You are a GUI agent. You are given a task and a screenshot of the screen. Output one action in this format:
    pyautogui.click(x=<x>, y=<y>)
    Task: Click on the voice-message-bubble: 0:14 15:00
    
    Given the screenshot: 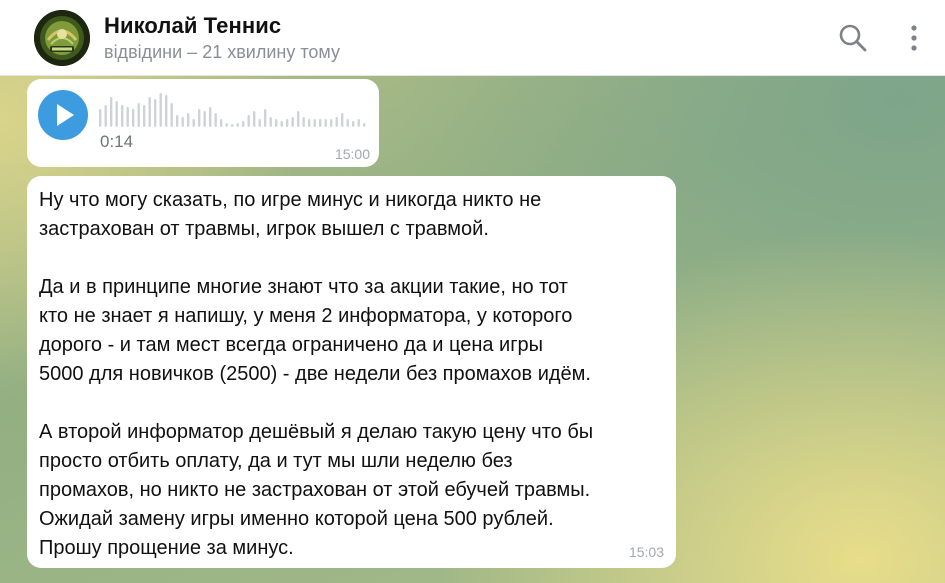 What is the action you would take?
    pyautogui.click(x=203, y=123)
    